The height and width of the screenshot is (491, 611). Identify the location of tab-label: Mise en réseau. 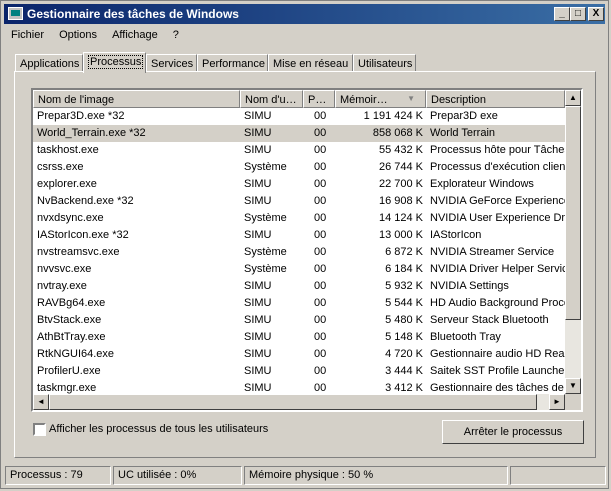
(311, 64).